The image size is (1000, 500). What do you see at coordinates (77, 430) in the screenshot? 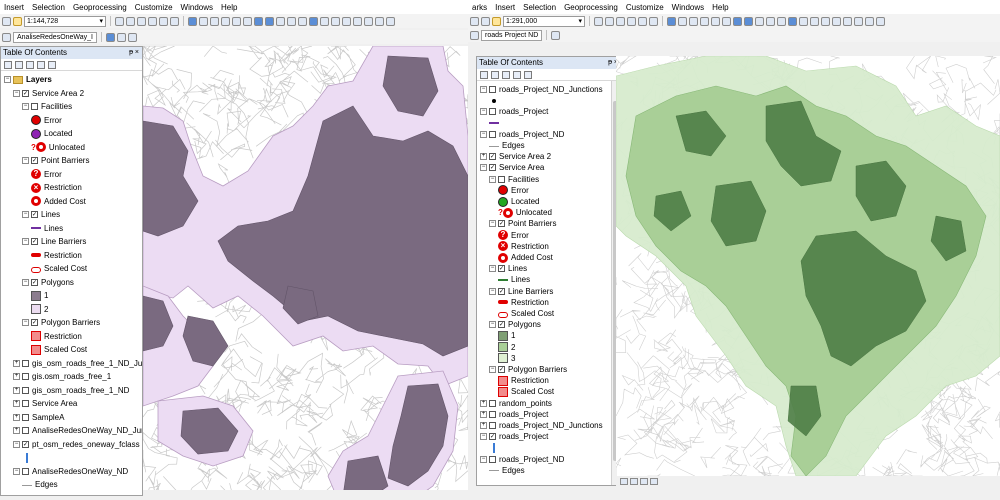
I see `toc-layer-analiseredesoneway-nd-junct: + AnaliseRedesOneWay_ND_Junct` at bounding box center [77, 430].